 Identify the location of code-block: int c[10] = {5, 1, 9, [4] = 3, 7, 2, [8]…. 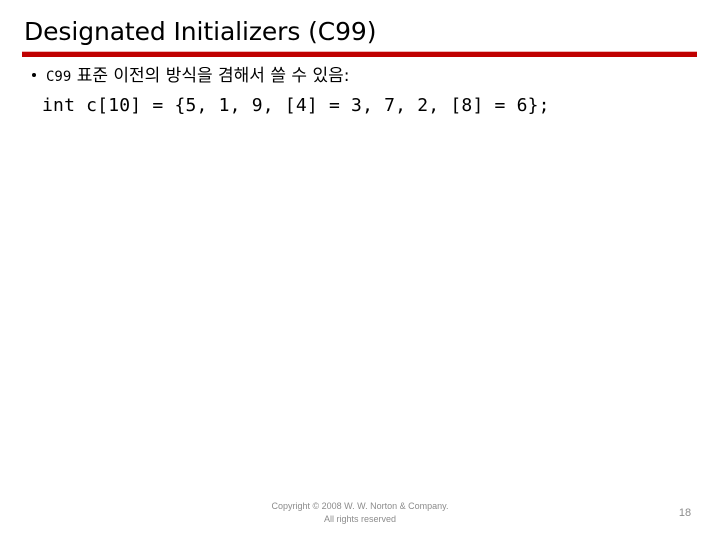
(360, 106).